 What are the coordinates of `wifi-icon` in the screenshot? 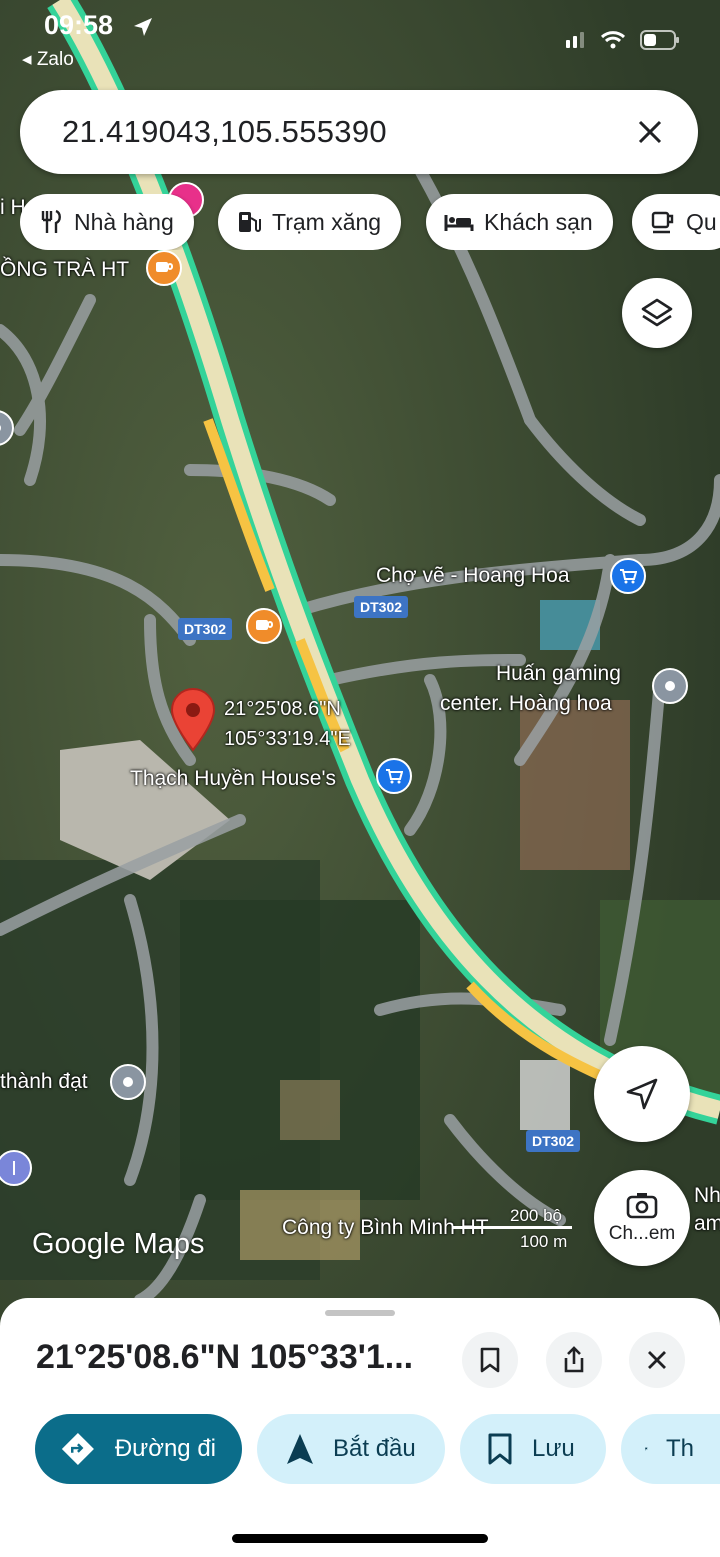 It's located at (613, 40).